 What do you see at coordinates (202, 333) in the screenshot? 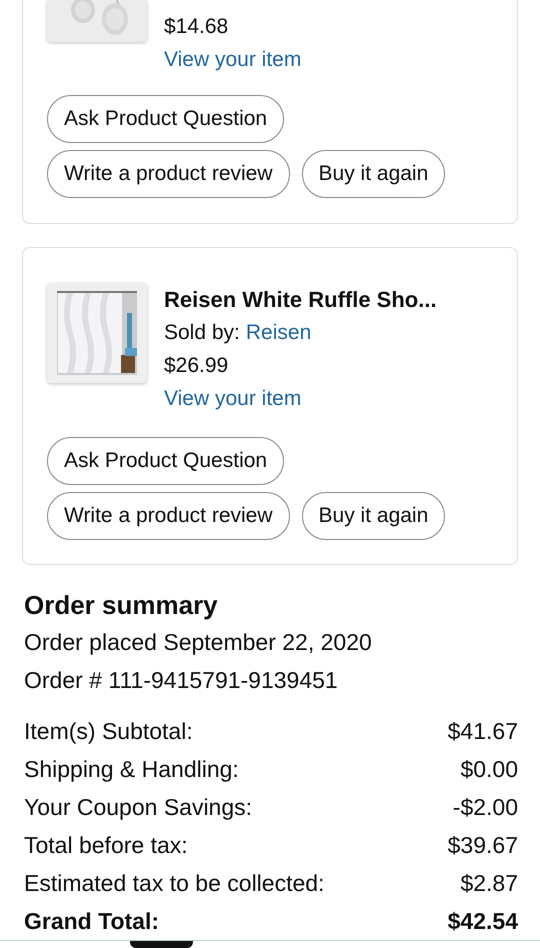
I see `sold-by-label: Sold by:` at bounding box center [202, 333].